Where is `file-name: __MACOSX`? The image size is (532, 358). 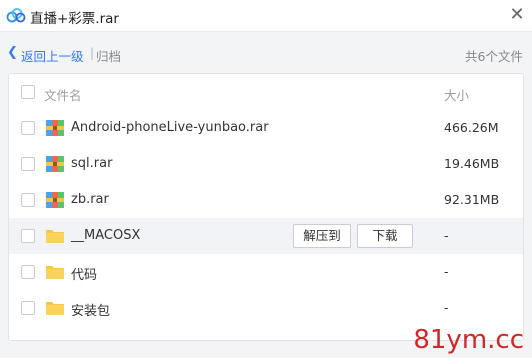
file-name: __MACOSX is located at coordinates (105, 235).